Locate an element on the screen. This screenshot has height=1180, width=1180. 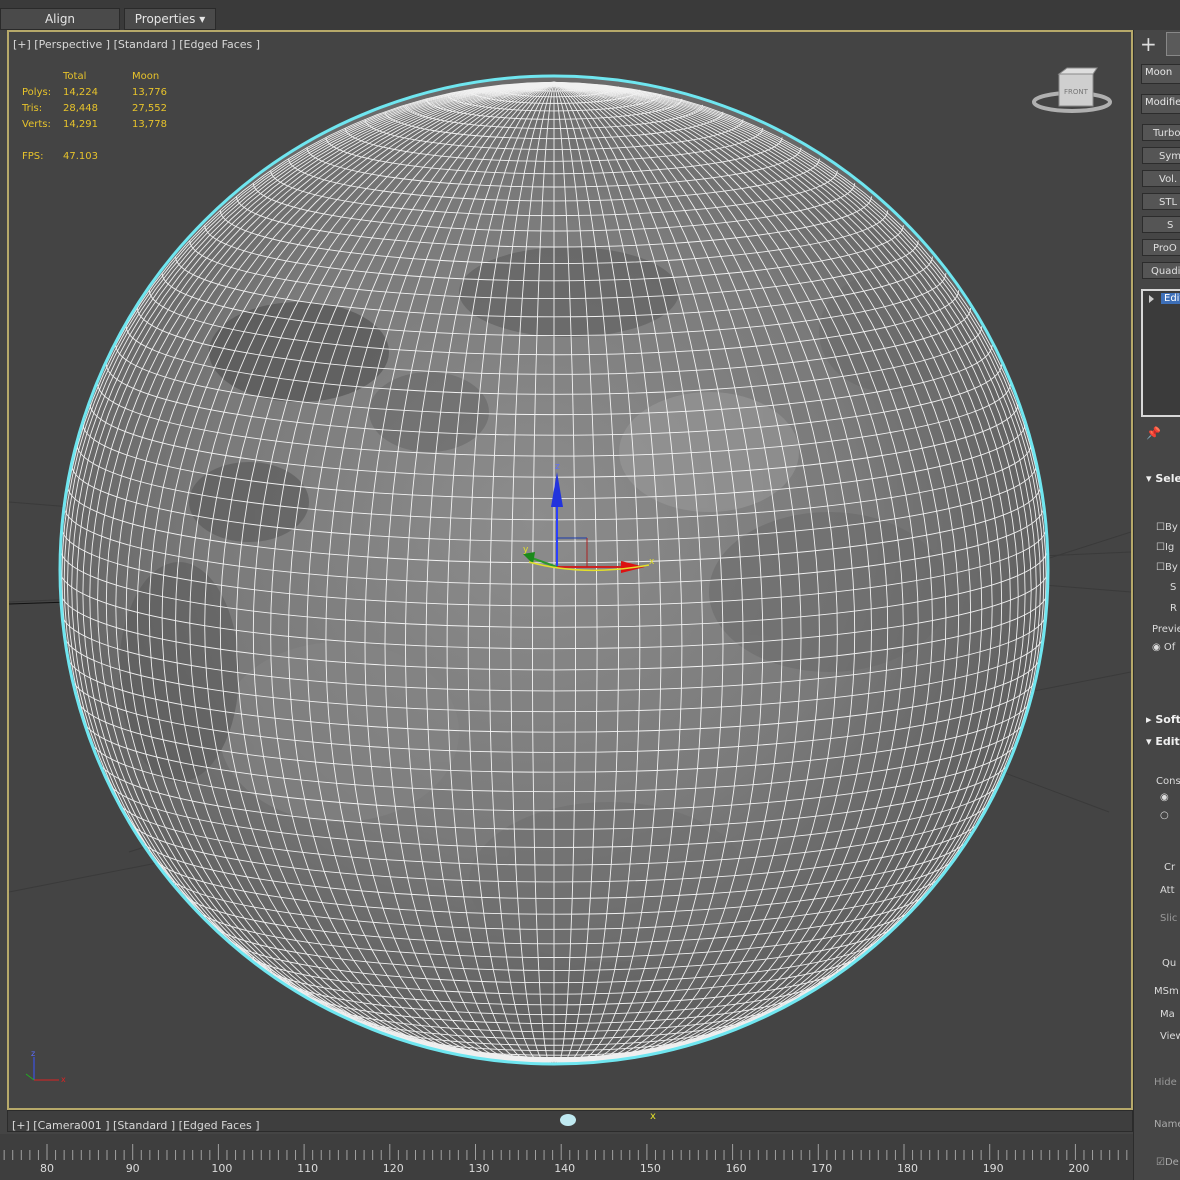
stack-item-edit: Edit is located at coordinates (1164, 300).